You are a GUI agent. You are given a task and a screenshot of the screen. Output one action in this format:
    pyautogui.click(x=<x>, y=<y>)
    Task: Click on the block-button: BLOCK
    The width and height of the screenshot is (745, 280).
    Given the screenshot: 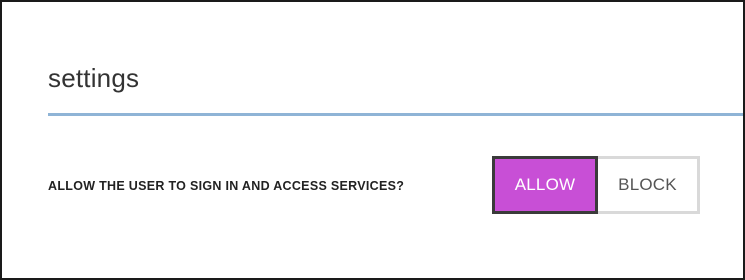 What is the action you would take?
    pyautogui.click(x=649, y=185)
    